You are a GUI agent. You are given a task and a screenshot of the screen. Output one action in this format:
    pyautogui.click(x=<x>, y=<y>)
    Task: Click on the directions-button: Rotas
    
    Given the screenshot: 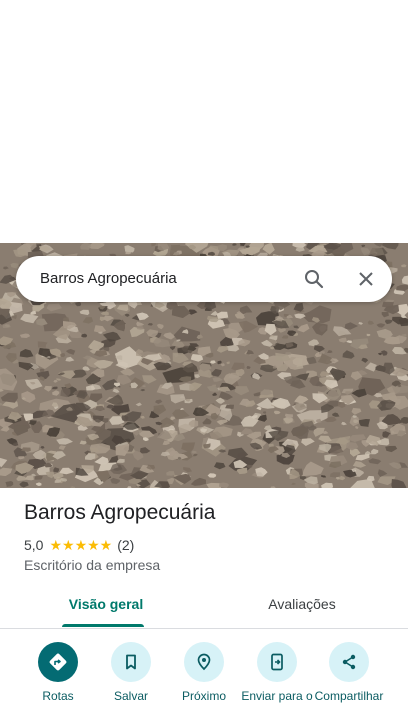 What is the action you would take?
    pyautogui.click(x=58, y=672)
    